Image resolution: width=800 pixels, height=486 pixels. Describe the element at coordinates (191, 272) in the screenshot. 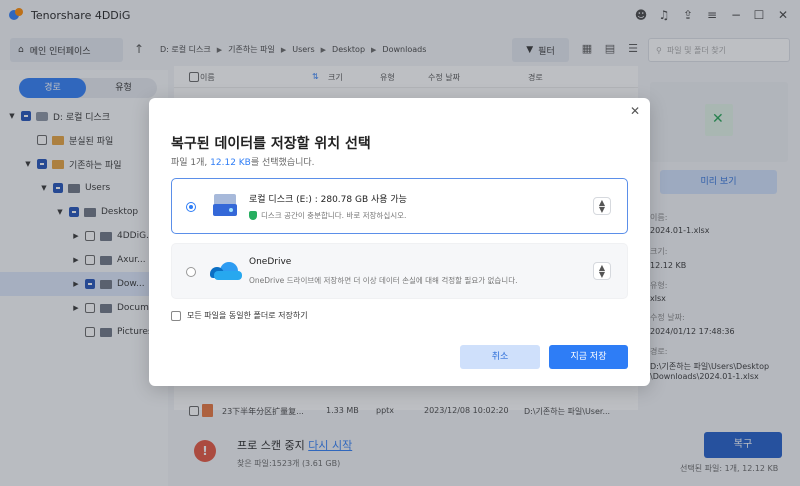

I see `onedrive-radio` at that location.